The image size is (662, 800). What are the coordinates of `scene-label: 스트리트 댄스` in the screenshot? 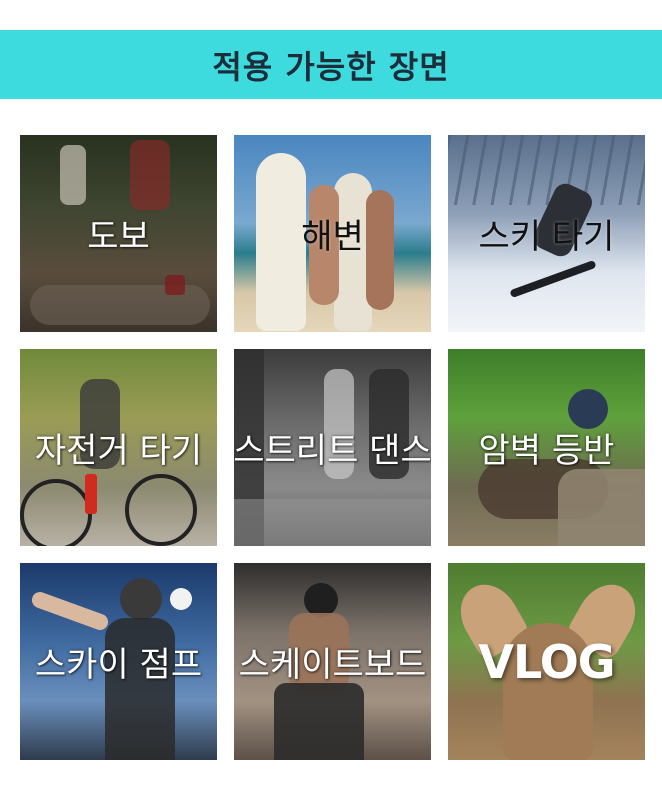 It's located at (332, 451).